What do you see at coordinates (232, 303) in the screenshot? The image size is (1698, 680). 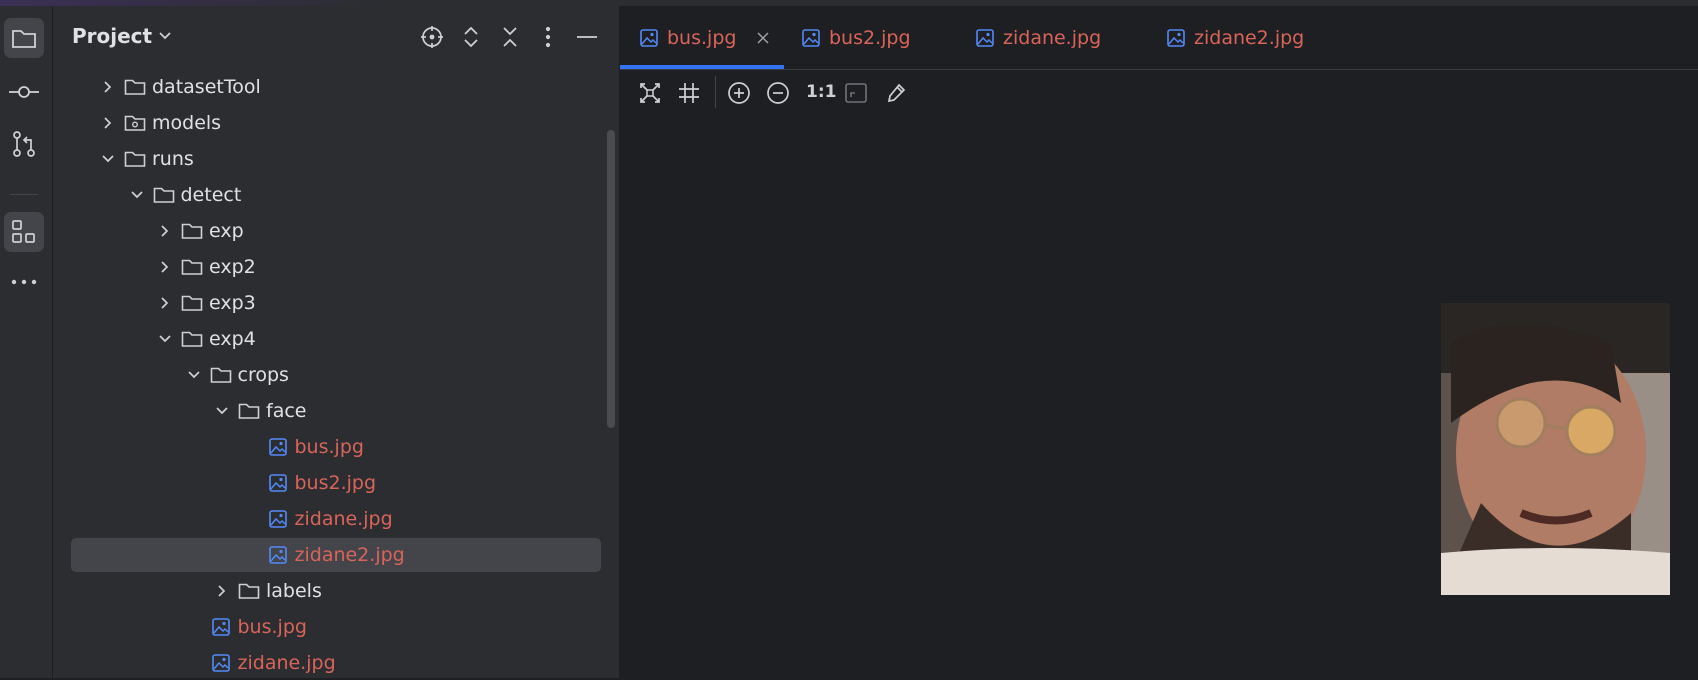 I see `tree-item-label: exp3` at bounding box center [232, 303].